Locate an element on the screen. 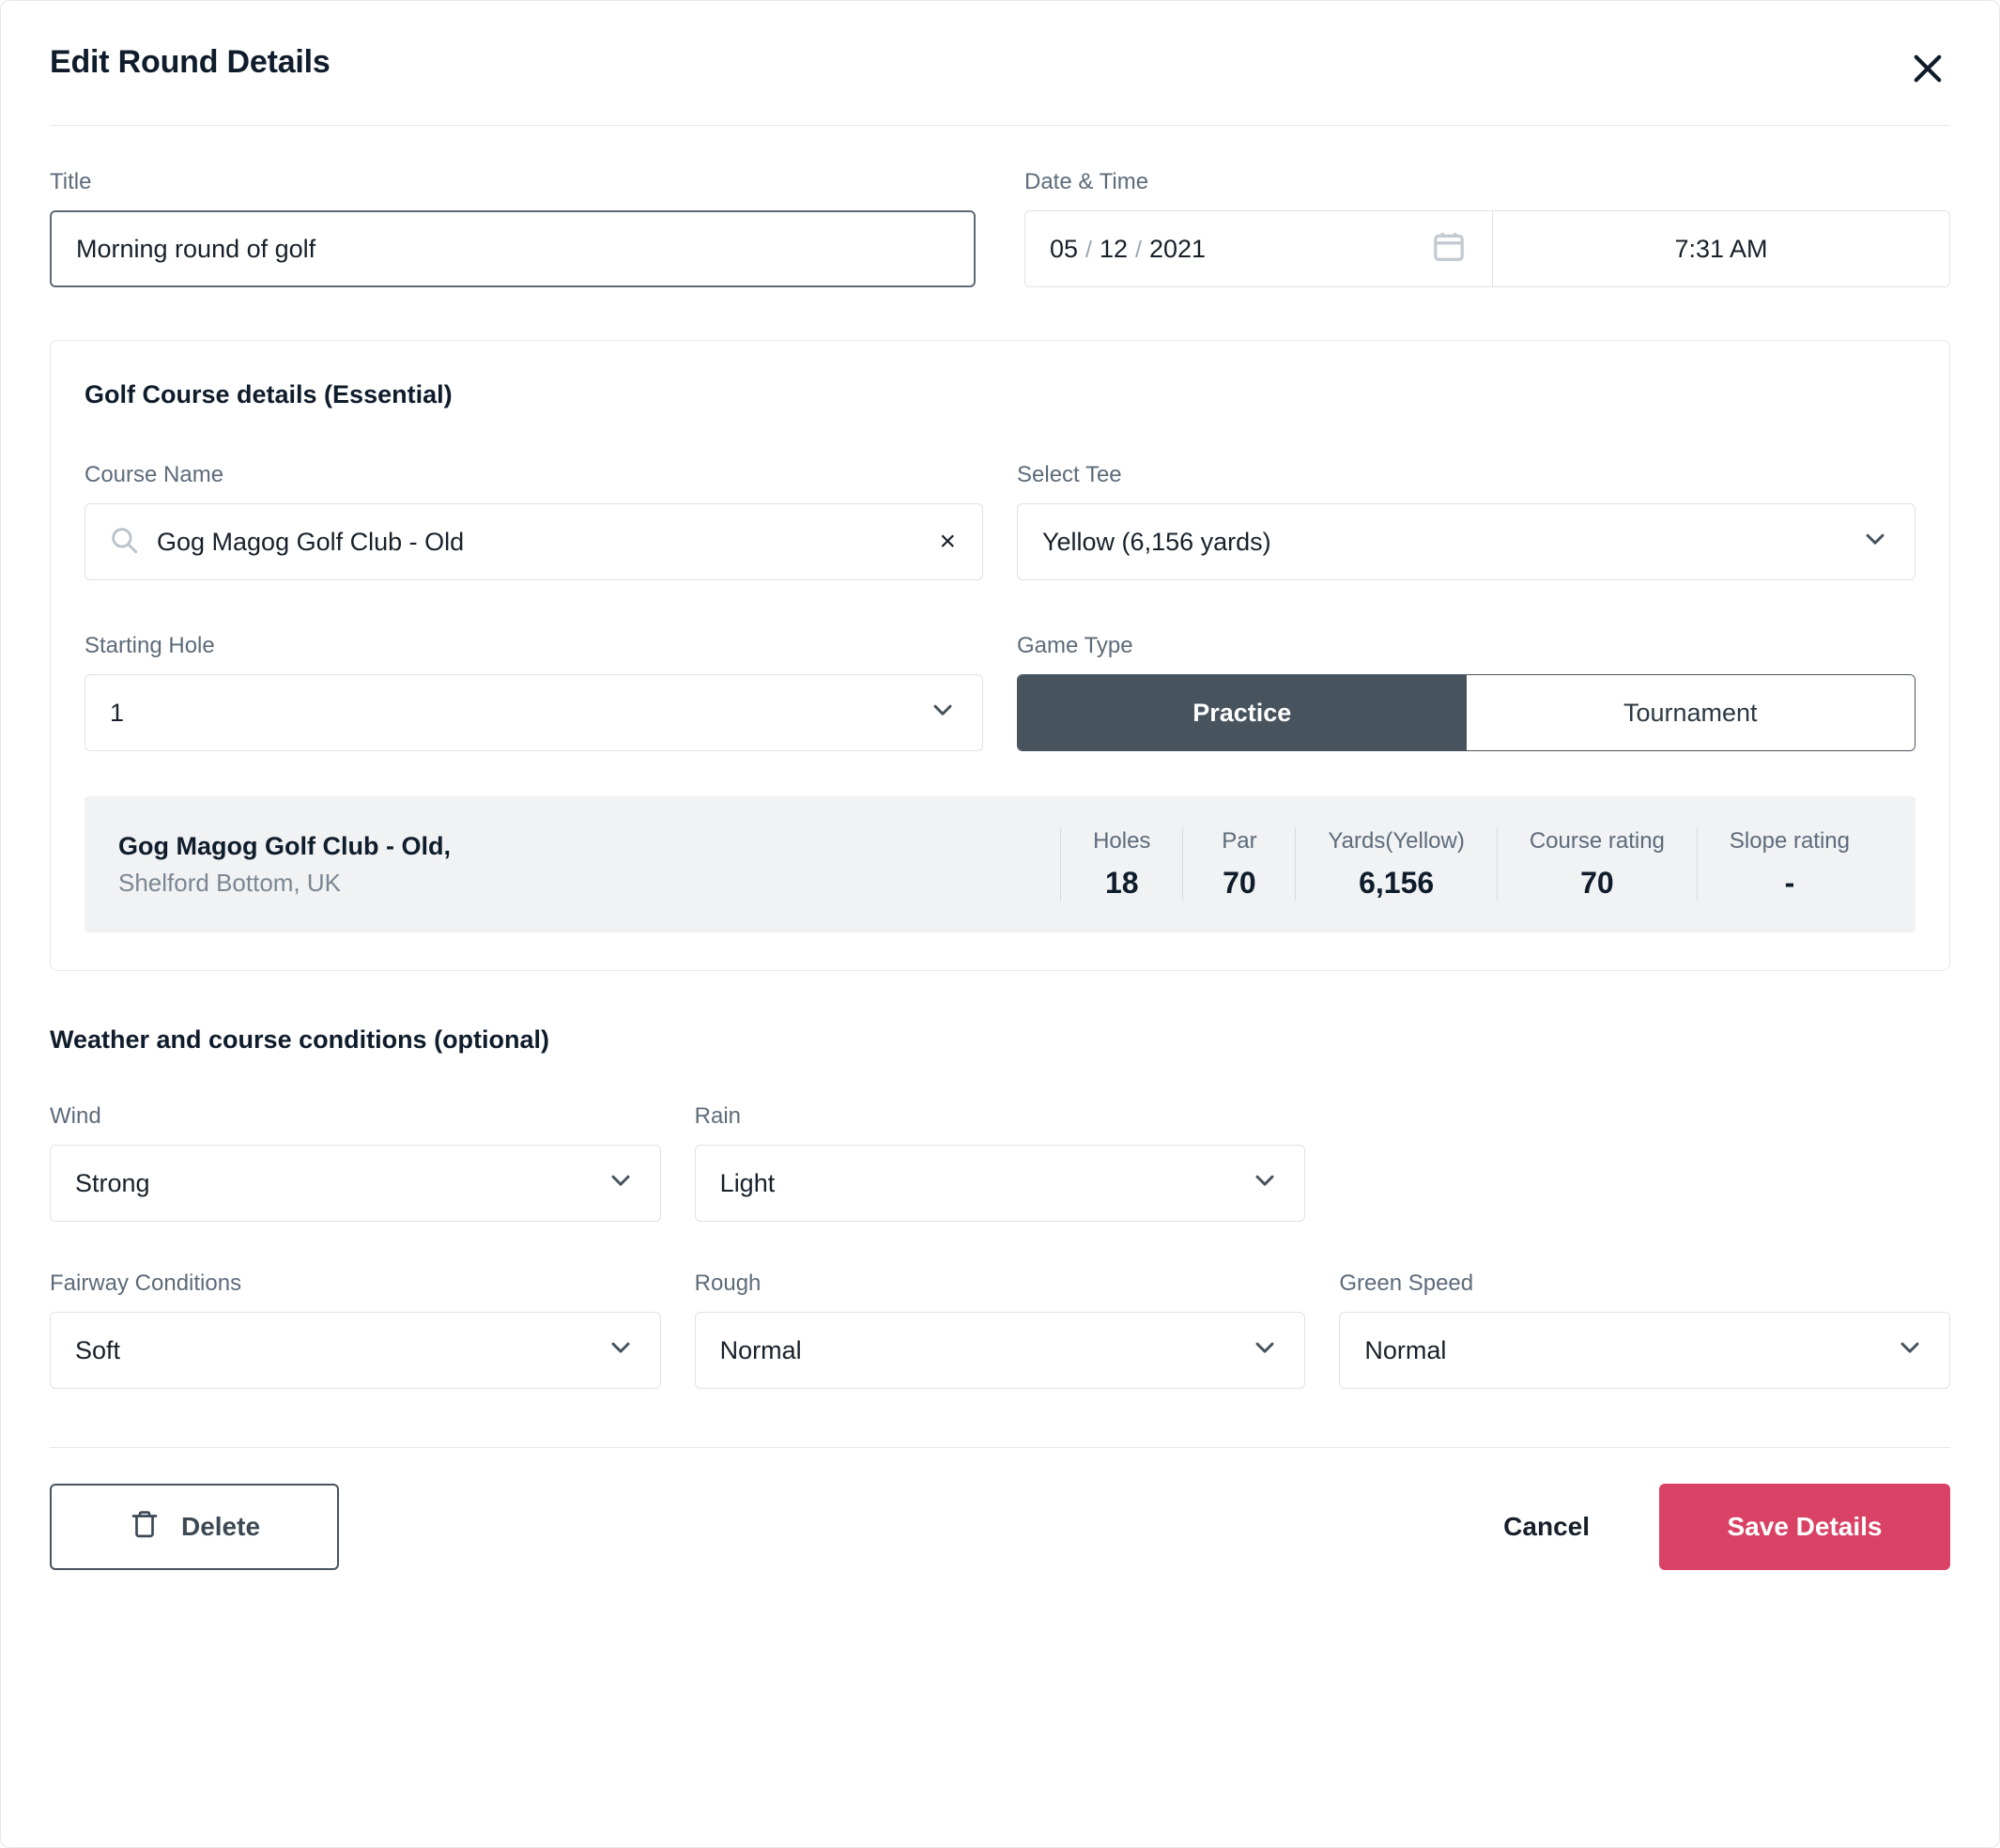 The width and height of the screenshot is (2000, 1848). weather-heading: Weather and course conditions (optional) is located at coordinates (300, 1039).